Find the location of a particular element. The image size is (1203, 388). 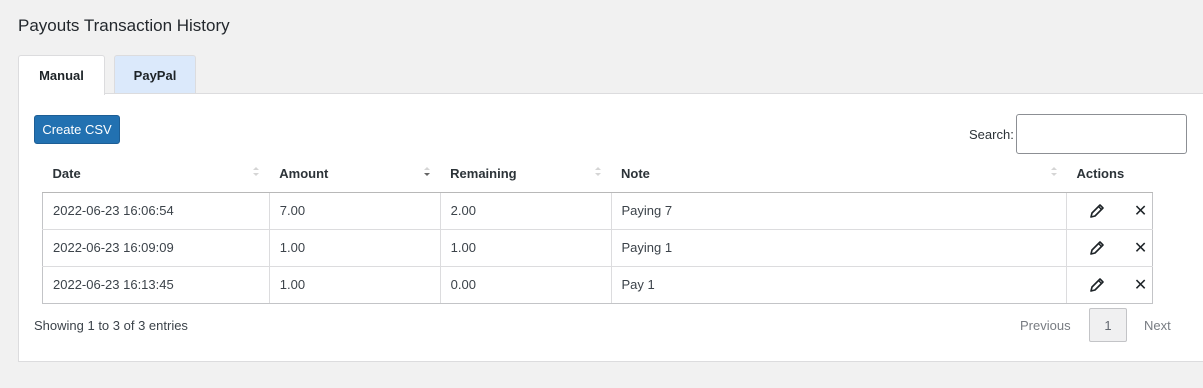

table-row: 2022-06-23 16:06:54 7.00 2.00 Paying 7 ✕ is located at coordinates (597, 211).